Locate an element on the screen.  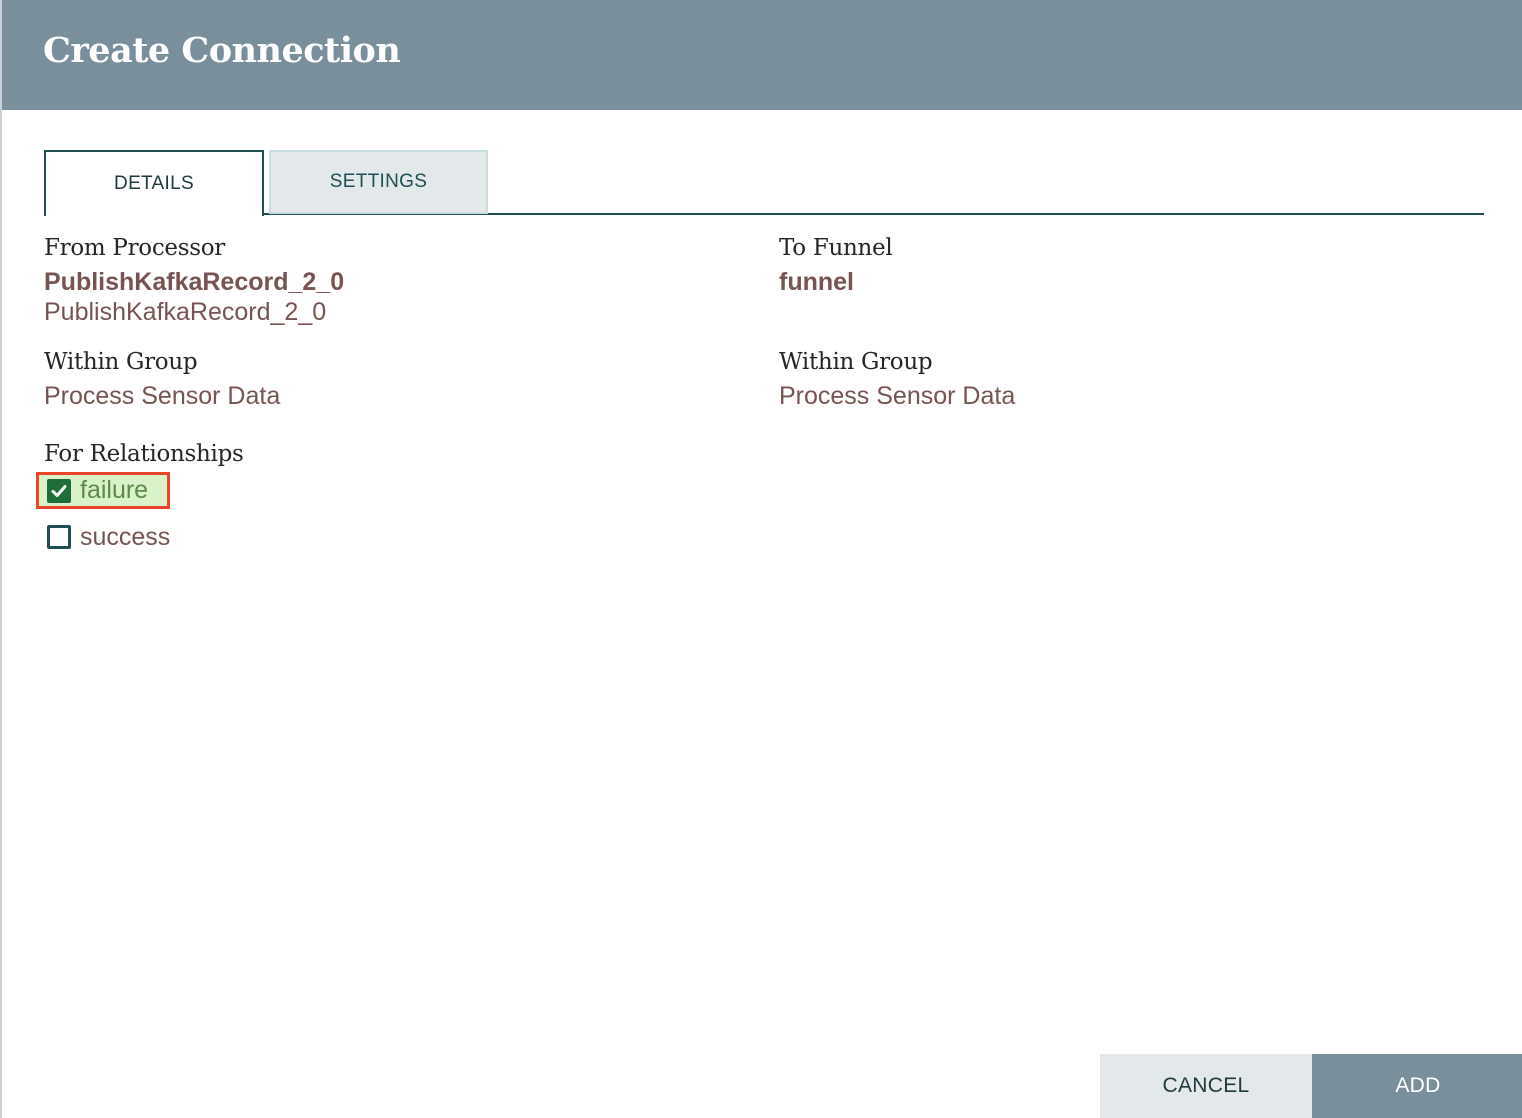
destination-group: Process Sensor Data is located at coordinates (897, 396).